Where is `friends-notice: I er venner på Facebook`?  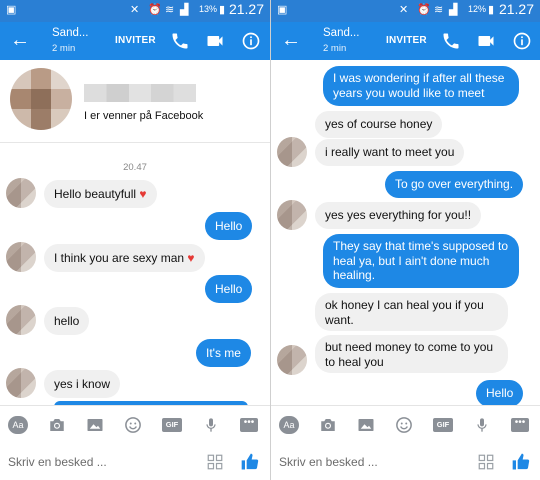 friends-notice: I er venner på Facebook is located at coordinates (144, 116).